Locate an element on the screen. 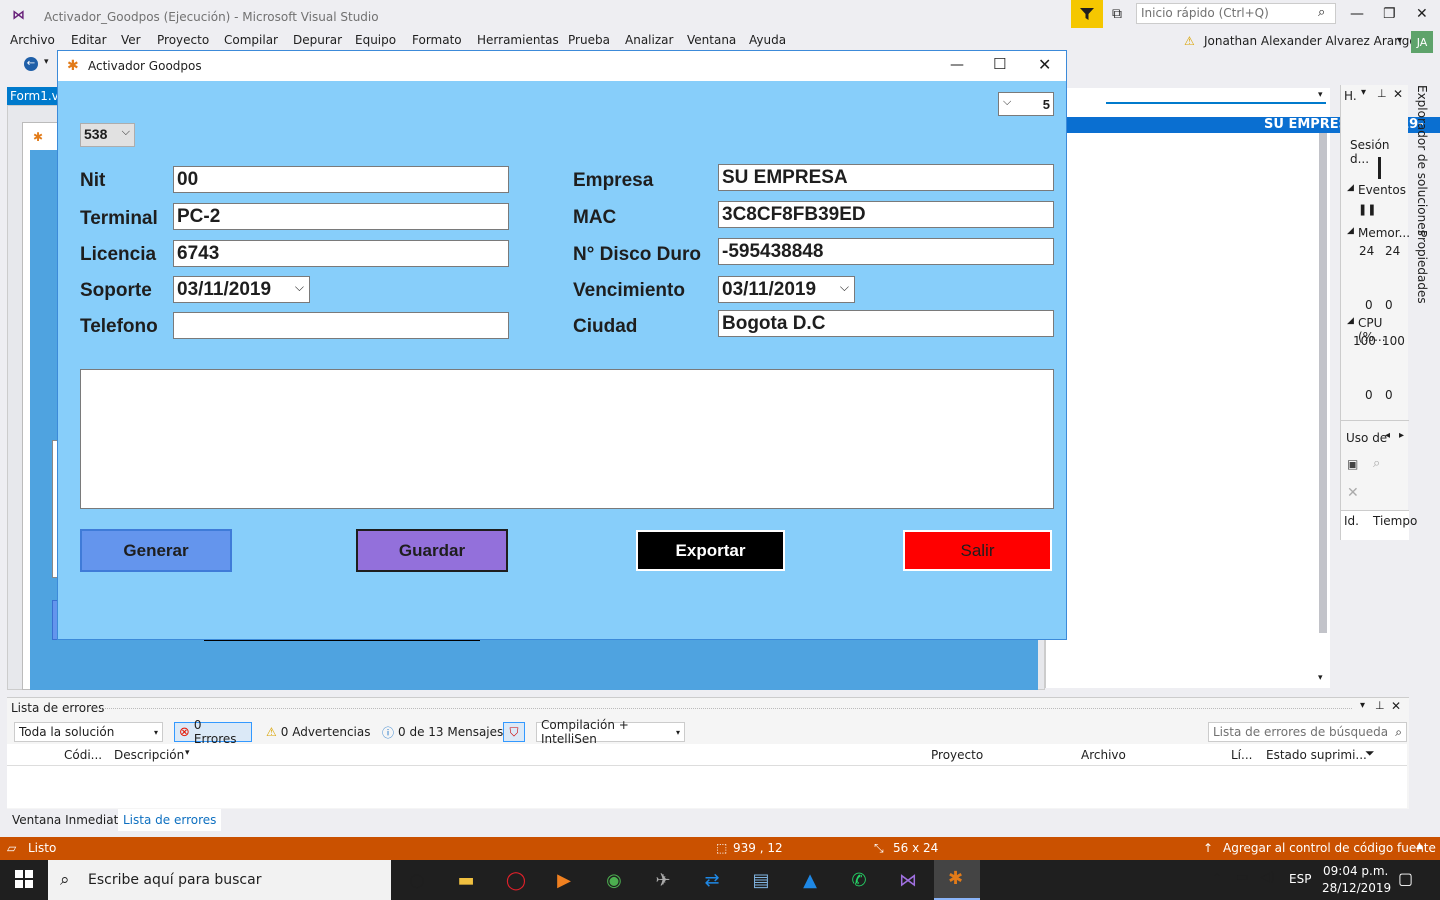  menu-ventana: Ventana is located at coordinates (711, 40).